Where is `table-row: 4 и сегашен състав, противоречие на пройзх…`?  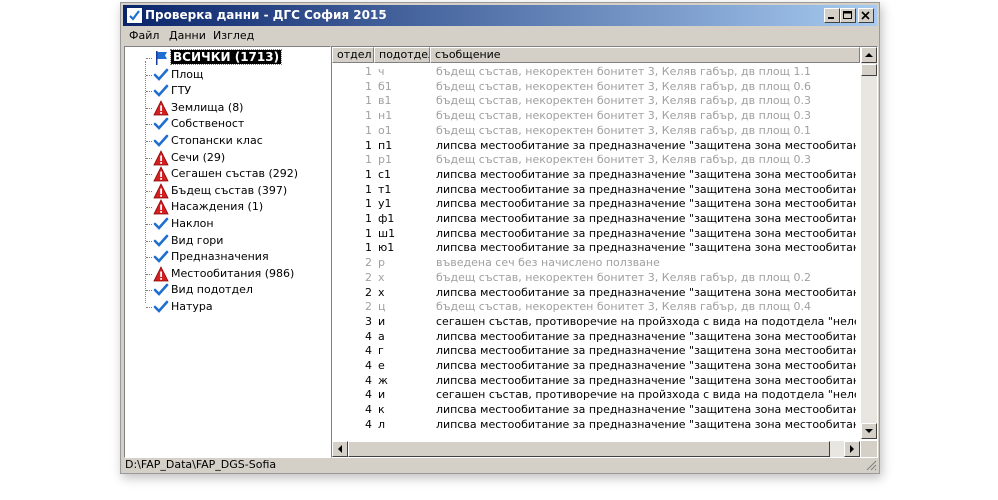
table-row: 4 и сегашен състав, противоречие на пройзх… is located at coordinates (596, 395).